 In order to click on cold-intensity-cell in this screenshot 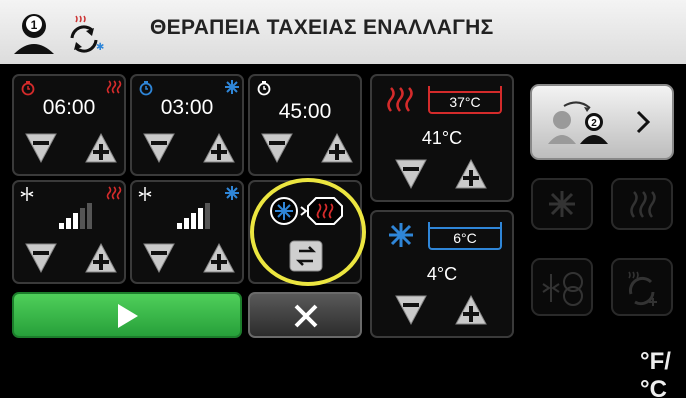, I will do `click(187, 232)`.